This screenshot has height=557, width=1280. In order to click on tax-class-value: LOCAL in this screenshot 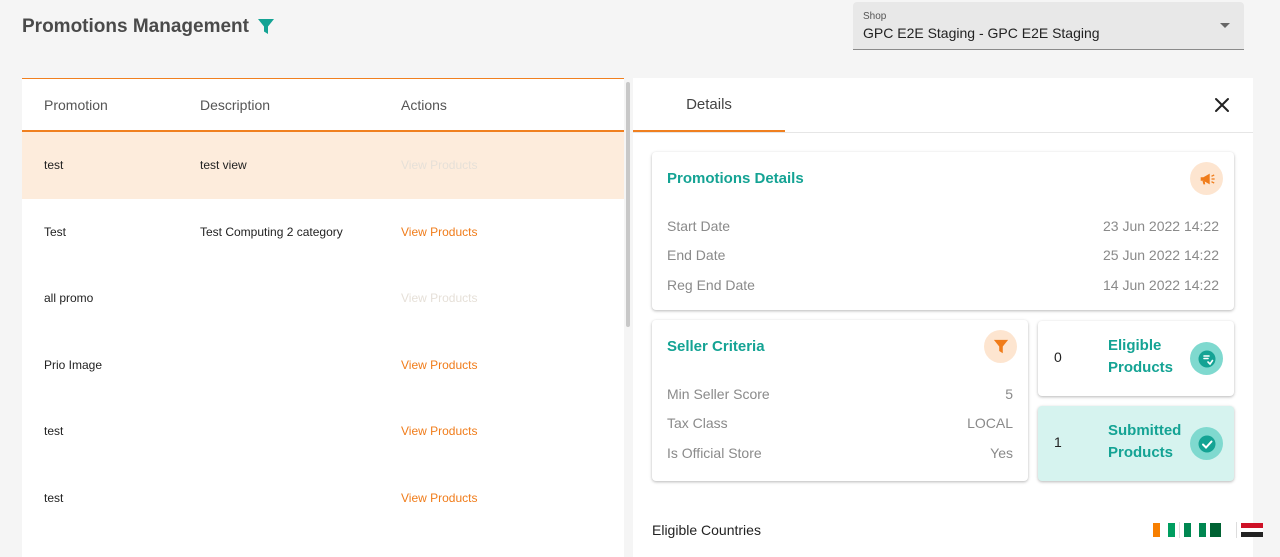, I will do `click(990, 423)`.